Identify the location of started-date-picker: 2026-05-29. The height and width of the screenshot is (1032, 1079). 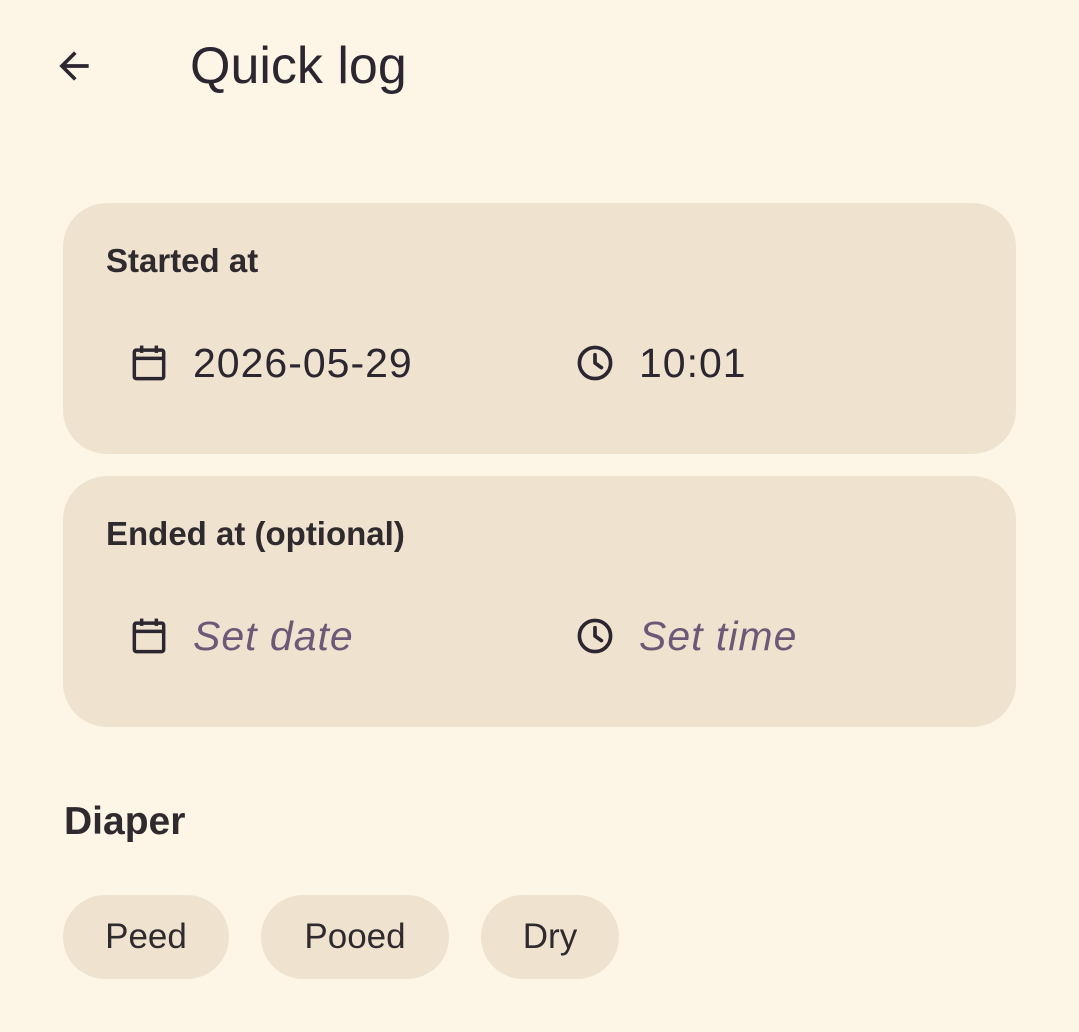
(269, 363).